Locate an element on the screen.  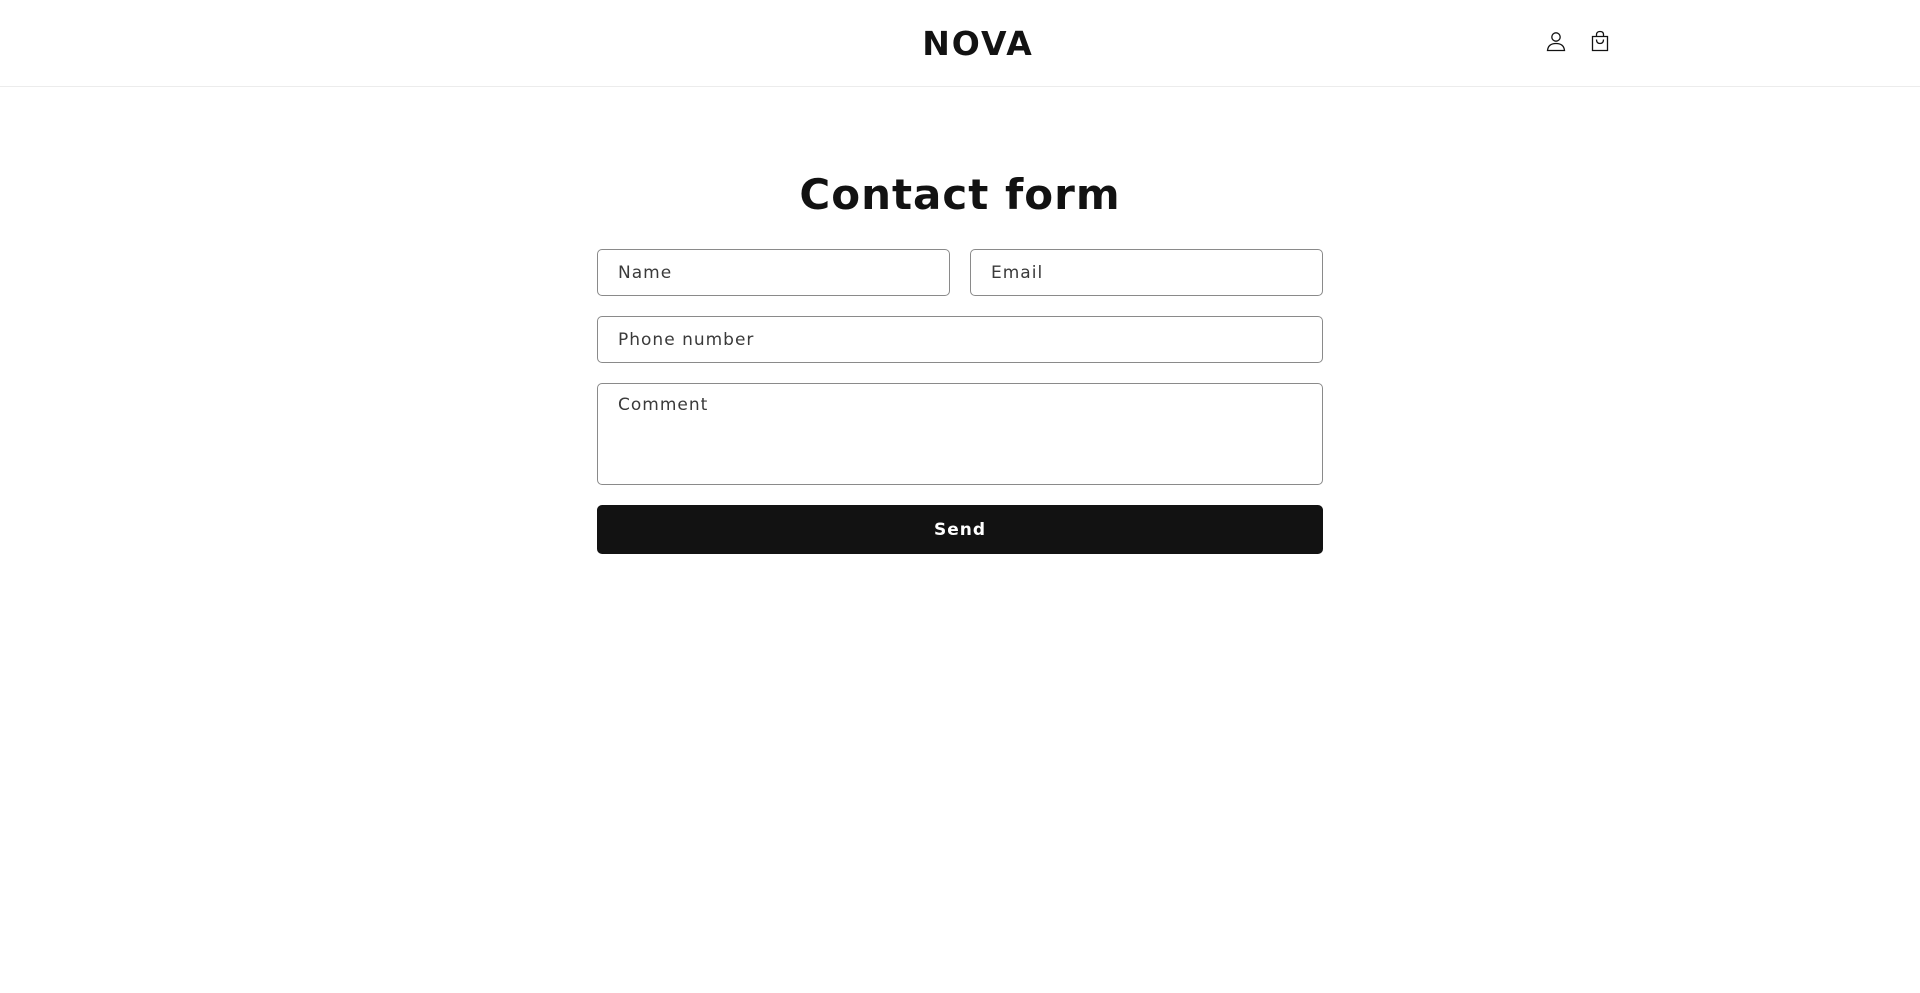
account-icon is located at coordinates (1556, 43).